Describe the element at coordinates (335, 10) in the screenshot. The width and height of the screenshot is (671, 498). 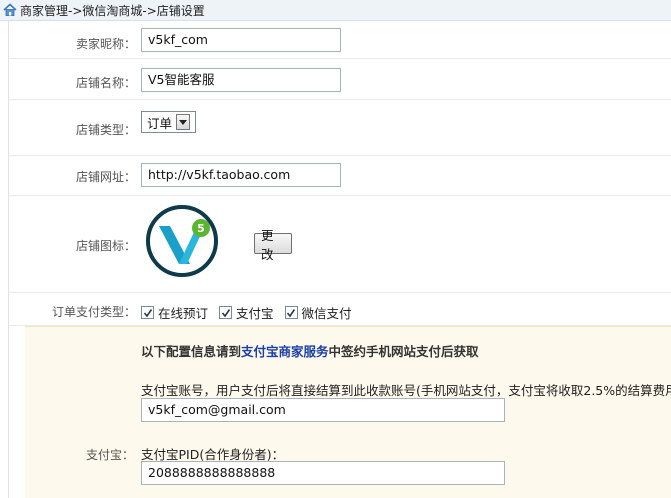
I see `breadcrumb: 商家管理->微信淘商城->店铺设置` at that location.